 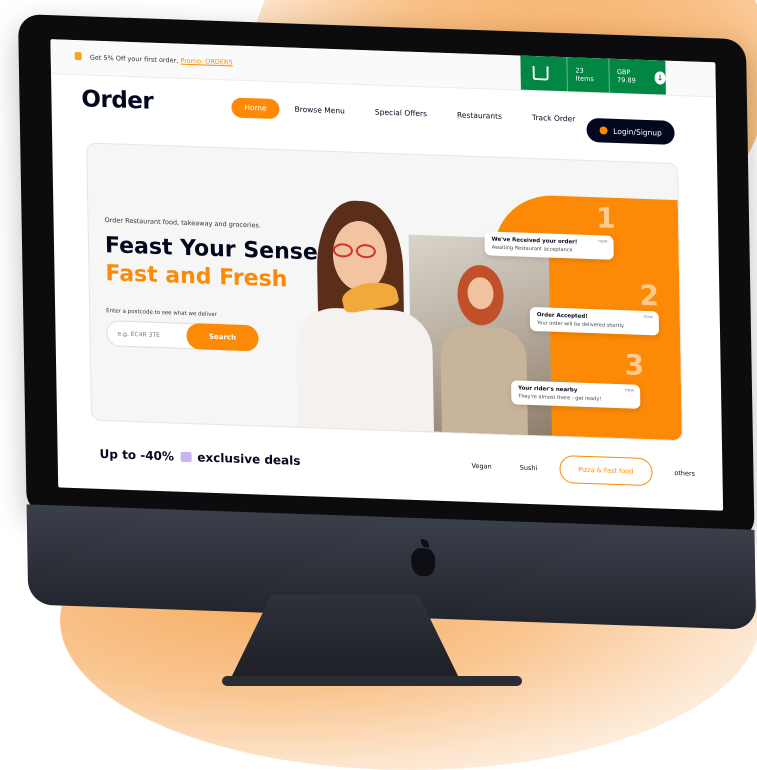 I want to click on hero-woman-image, so click(x=363, y=314).